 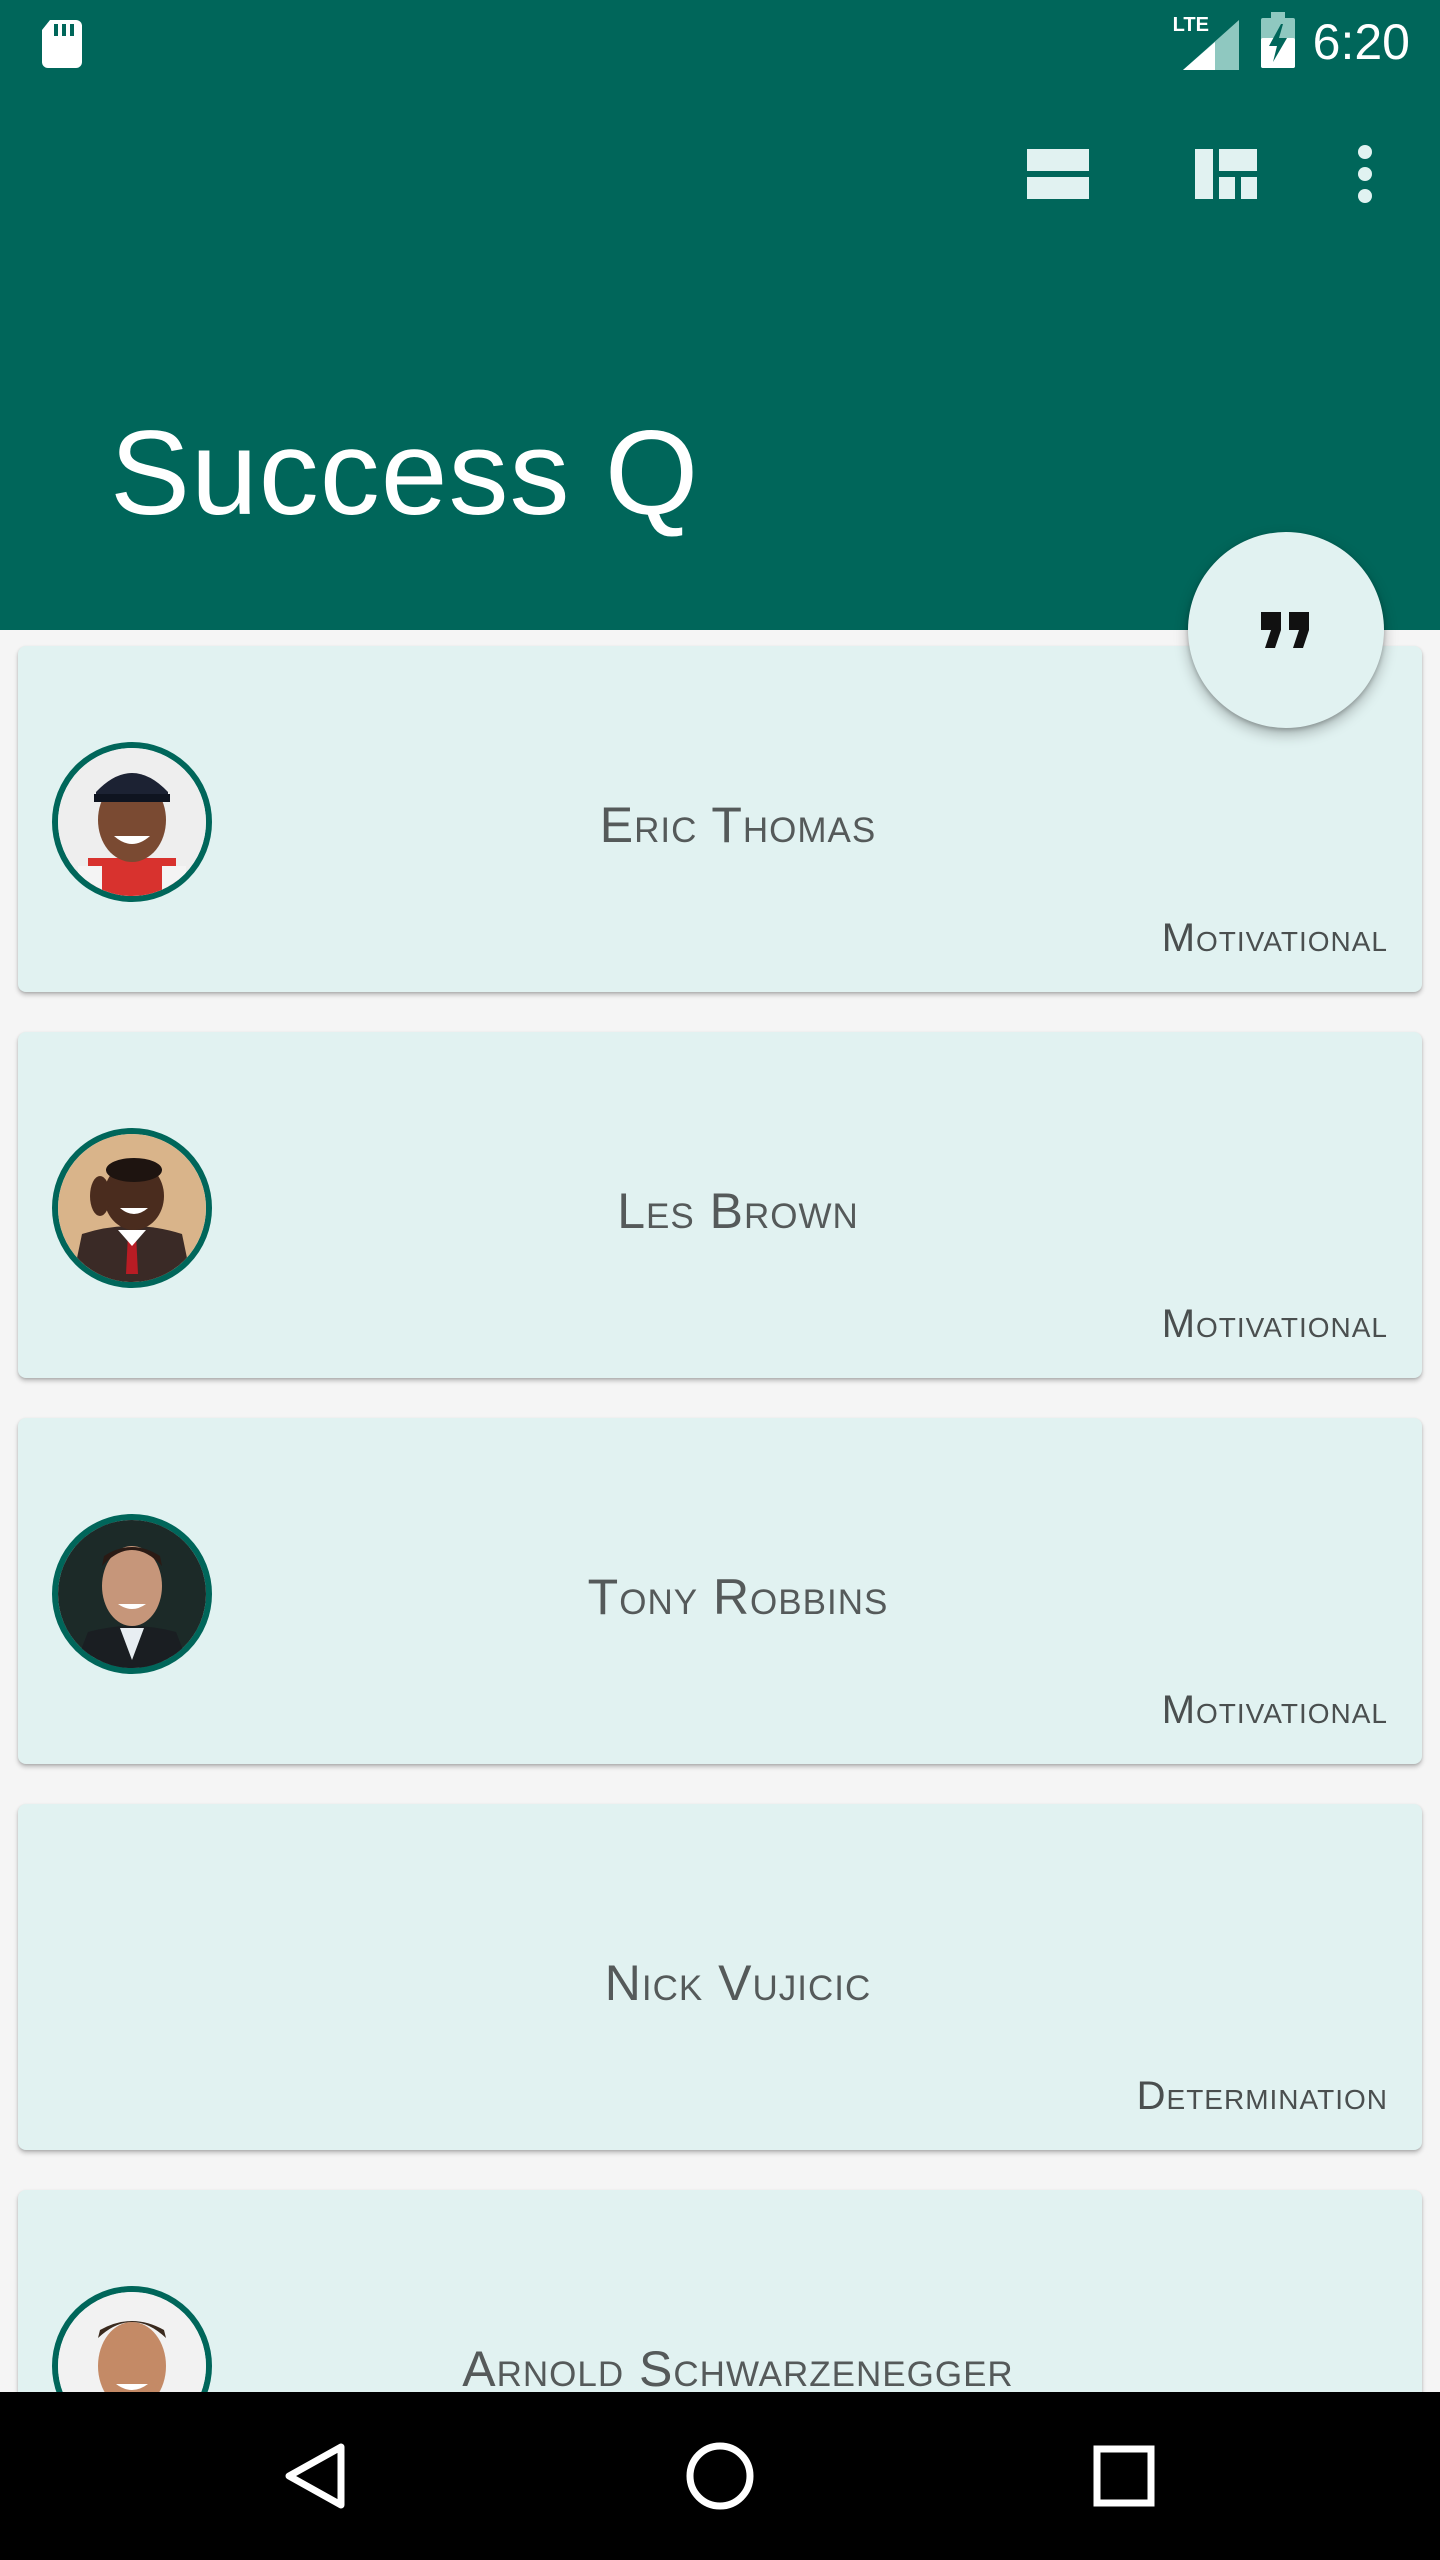 I want to click on list-item-tony-robbins: Tony Robbins Motivational, so click(x=720, y=1591).